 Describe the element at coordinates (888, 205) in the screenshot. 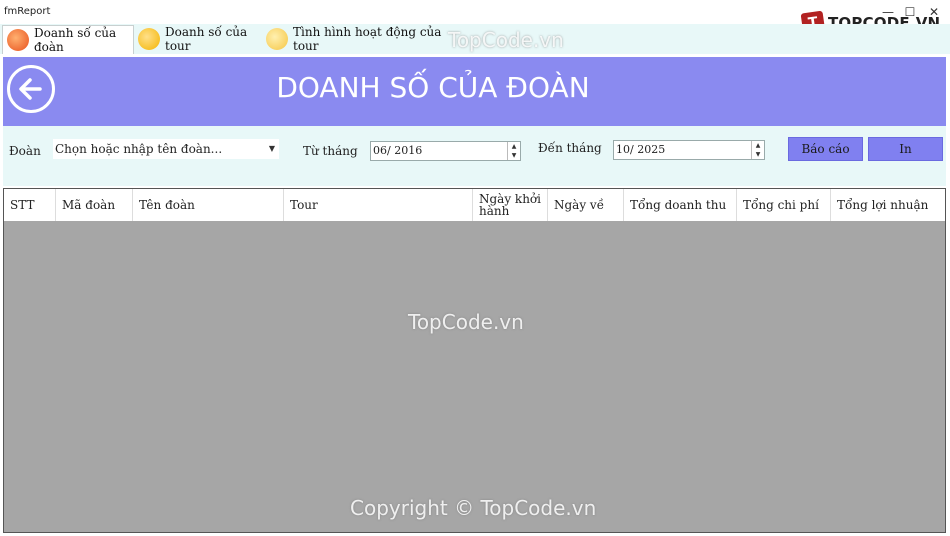

I see `column-header-tong-loi-nhuan: Tổng lợi nhuận` at that location.